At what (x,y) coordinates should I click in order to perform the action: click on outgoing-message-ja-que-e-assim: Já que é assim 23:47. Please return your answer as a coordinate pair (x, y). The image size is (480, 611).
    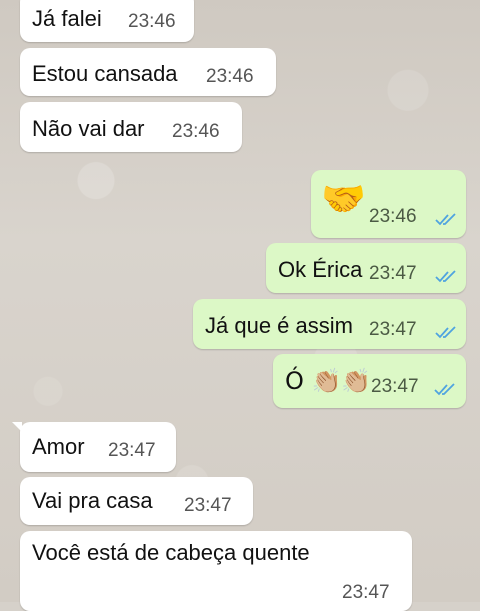
    Looking at the image, I should click on (329, 324).